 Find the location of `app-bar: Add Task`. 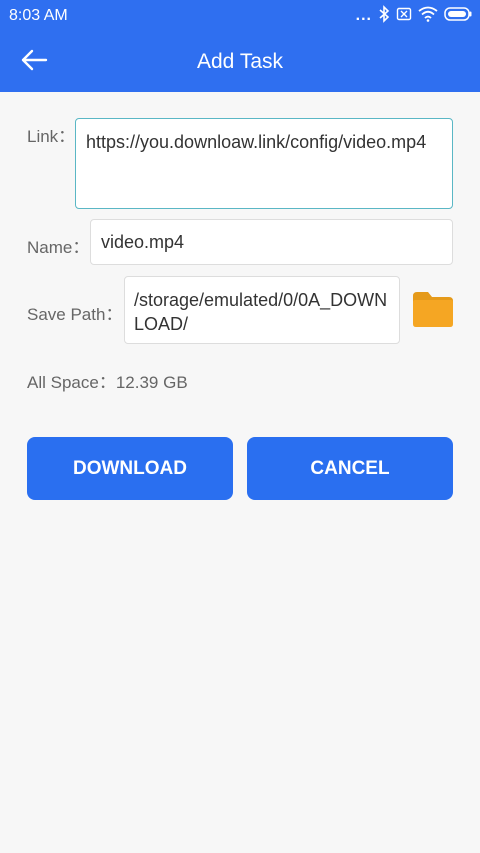

app-bar: Add Task is located at coordinates (240, 62).